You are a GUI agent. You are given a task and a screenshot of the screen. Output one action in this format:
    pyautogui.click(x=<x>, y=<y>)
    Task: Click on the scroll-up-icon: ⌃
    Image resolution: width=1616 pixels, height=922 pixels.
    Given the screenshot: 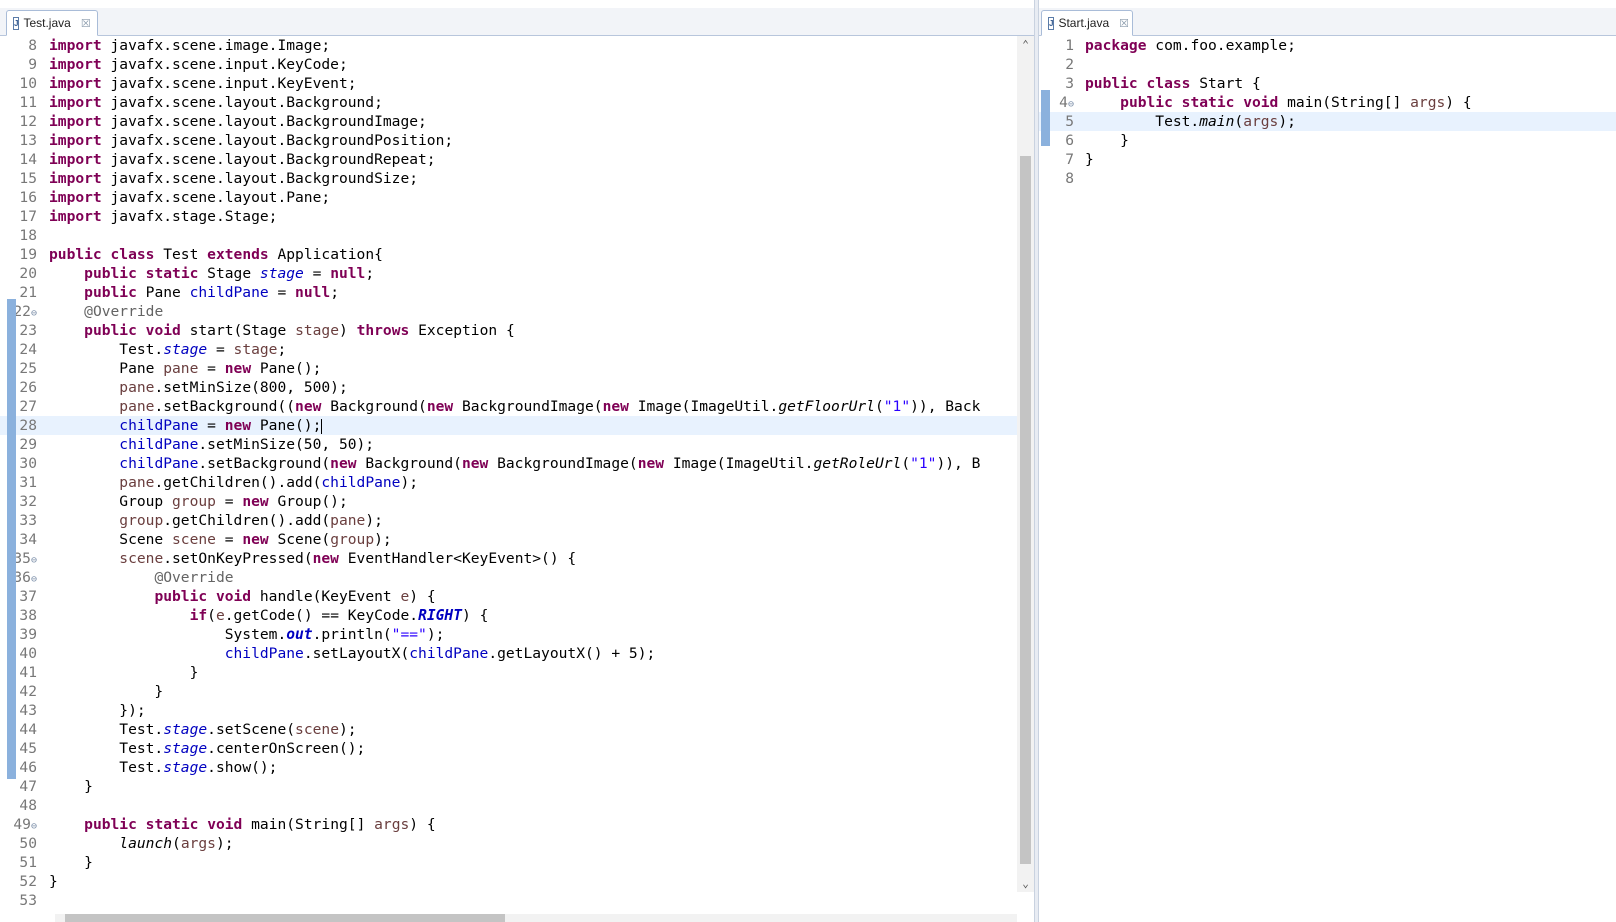 What is the action you would take?
    pyautogui.click(x=1025, y=44)
    